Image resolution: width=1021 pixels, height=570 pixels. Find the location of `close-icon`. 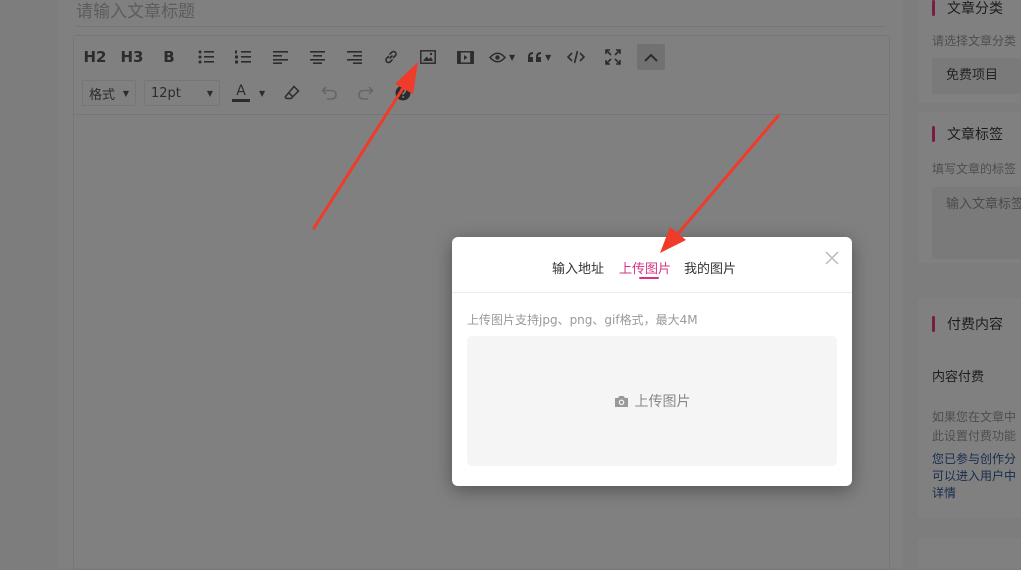

close-icon is located at coordinates (832, 258).